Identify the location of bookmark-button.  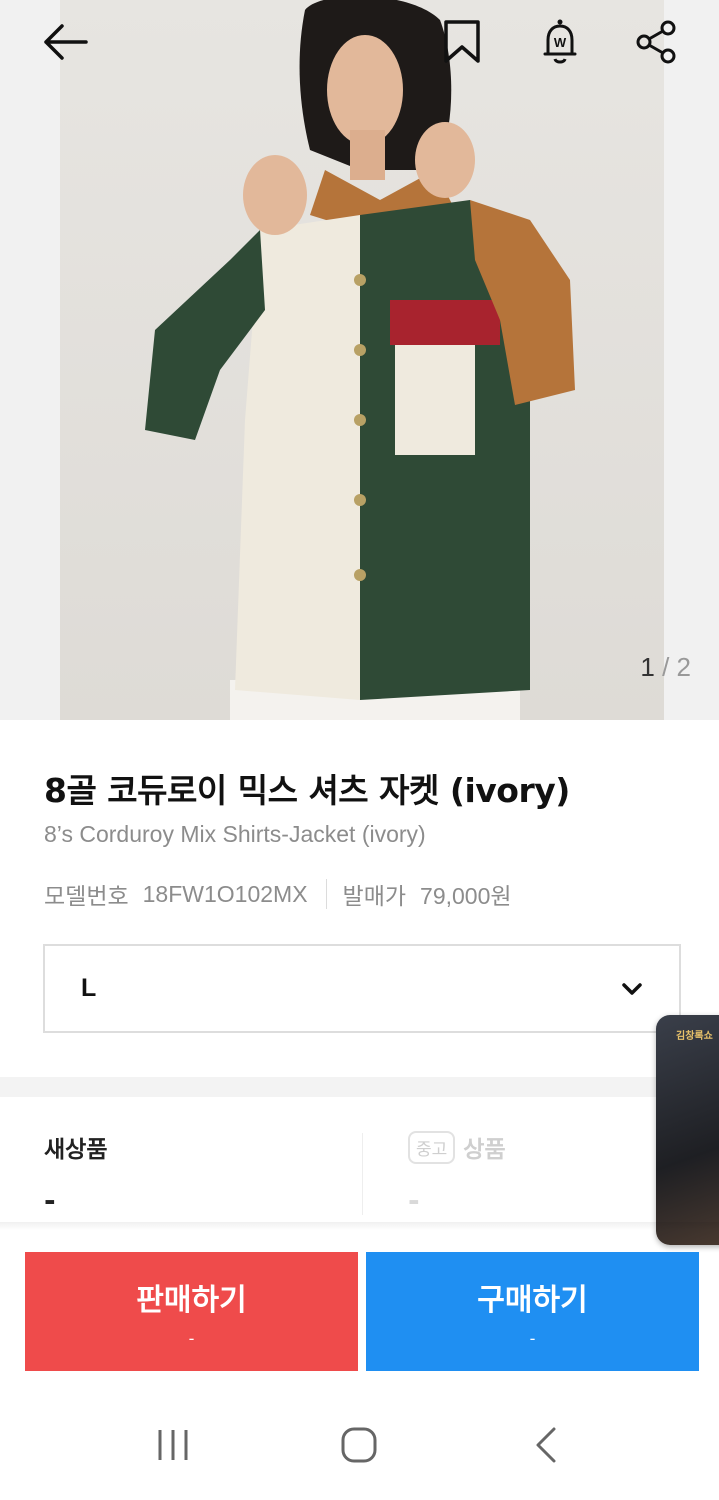
(462, 42).